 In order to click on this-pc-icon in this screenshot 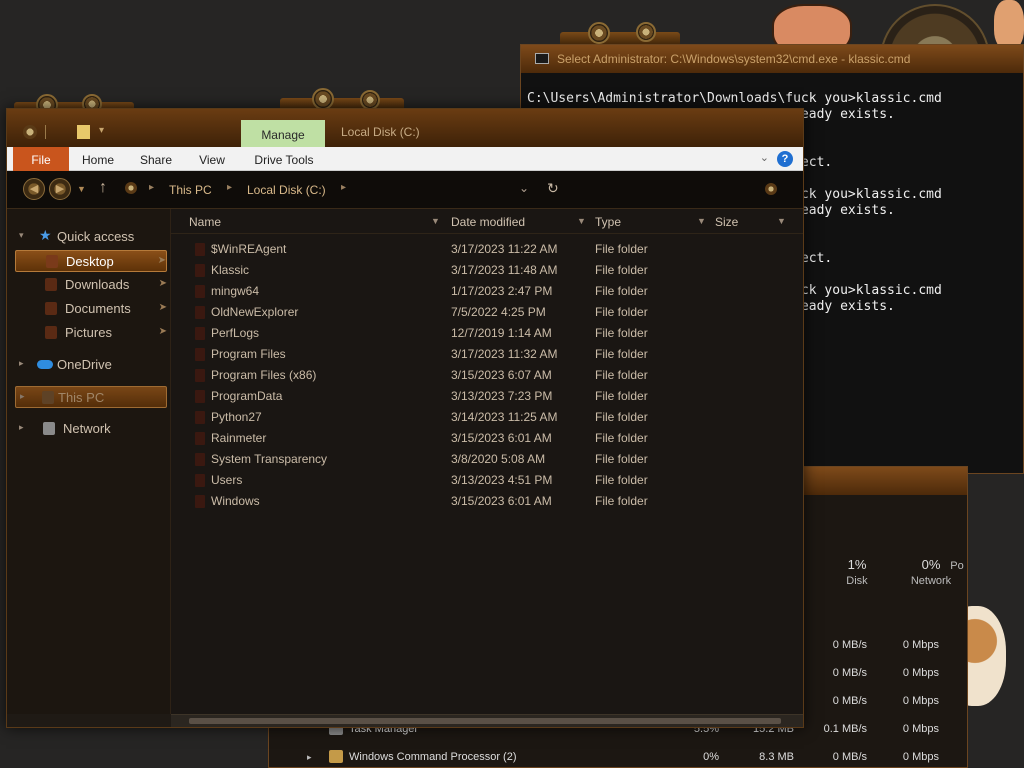, I will do `click(131, 188)`.